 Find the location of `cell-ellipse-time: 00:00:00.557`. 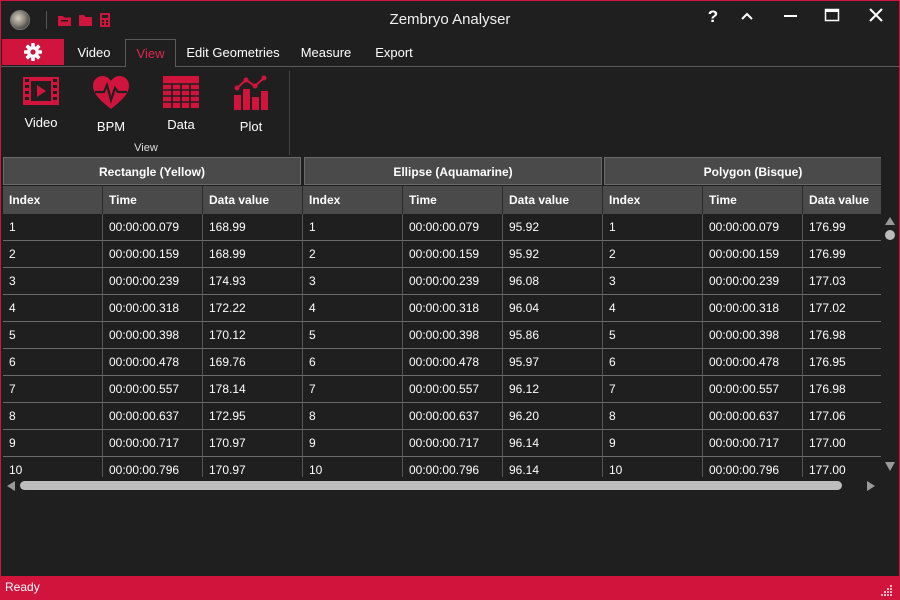

cell-ellipse-time: 00:00:00.557 is located at coordinates (453, 389).